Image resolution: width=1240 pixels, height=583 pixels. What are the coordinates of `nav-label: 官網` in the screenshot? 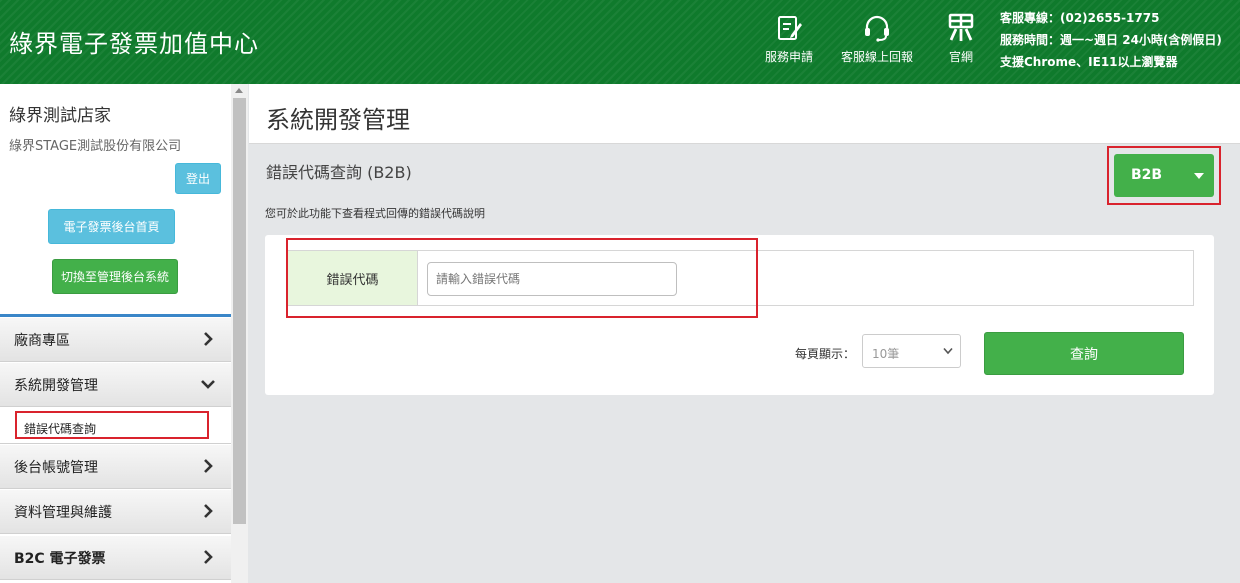 It's located at (960, 57).